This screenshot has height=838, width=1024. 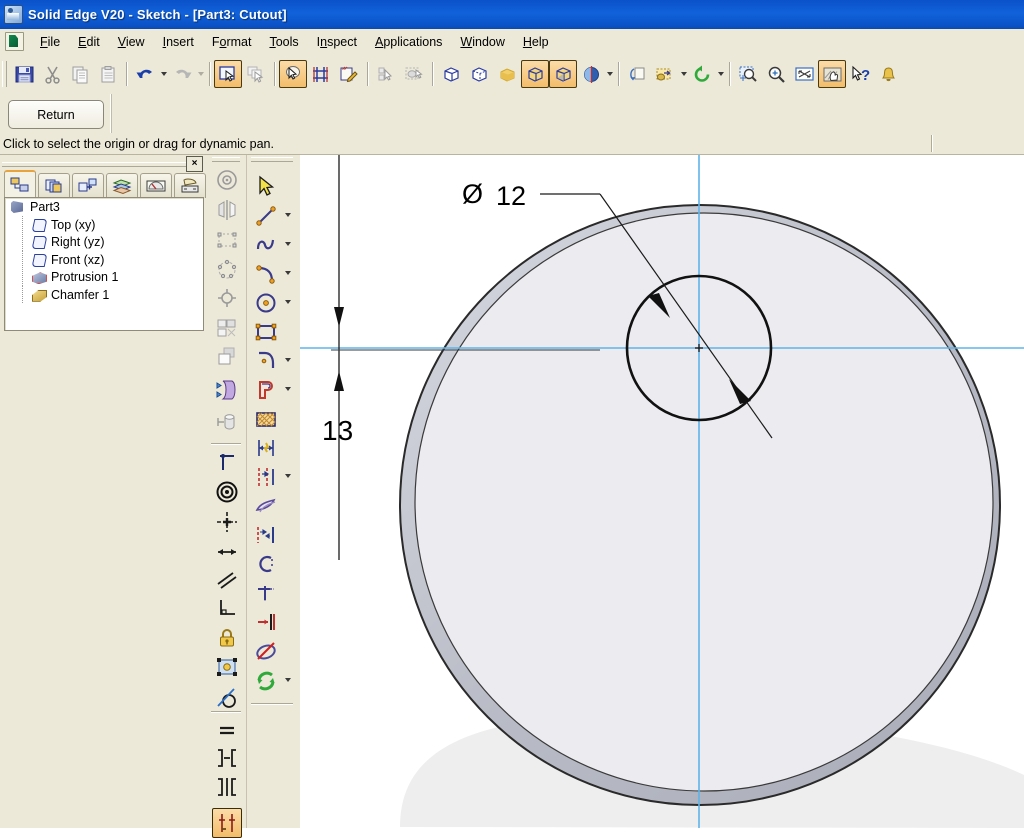 I want to click on shape-tool-button, so click(x=266, y=390).